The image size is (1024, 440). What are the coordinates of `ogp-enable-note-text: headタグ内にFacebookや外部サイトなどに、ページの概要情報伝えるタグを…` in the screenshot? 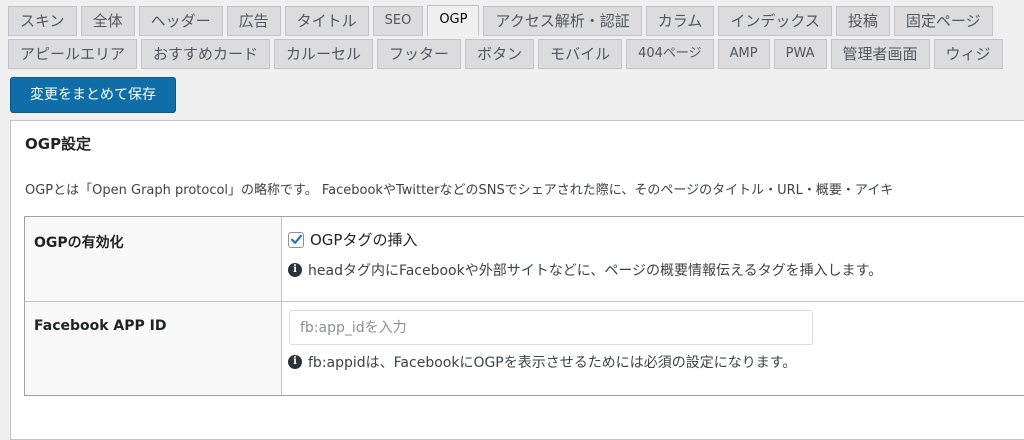 It's located at (595, 271).